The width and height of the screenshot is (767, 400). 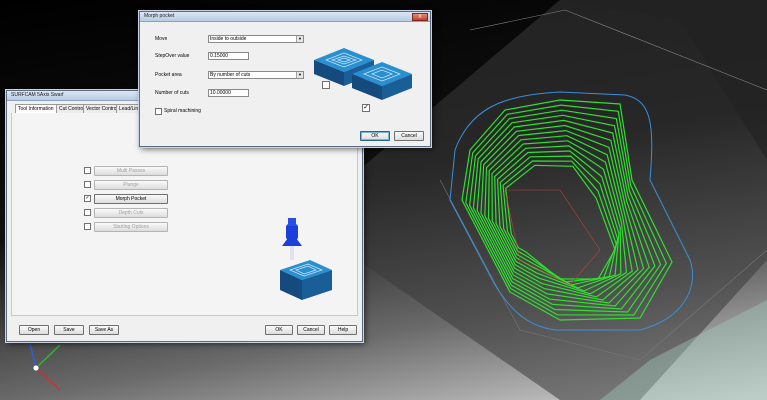 What do you see at coordinates (279, 330) in the screenshot?
I see `ok-button: OK` at bounding box center [279, 330].